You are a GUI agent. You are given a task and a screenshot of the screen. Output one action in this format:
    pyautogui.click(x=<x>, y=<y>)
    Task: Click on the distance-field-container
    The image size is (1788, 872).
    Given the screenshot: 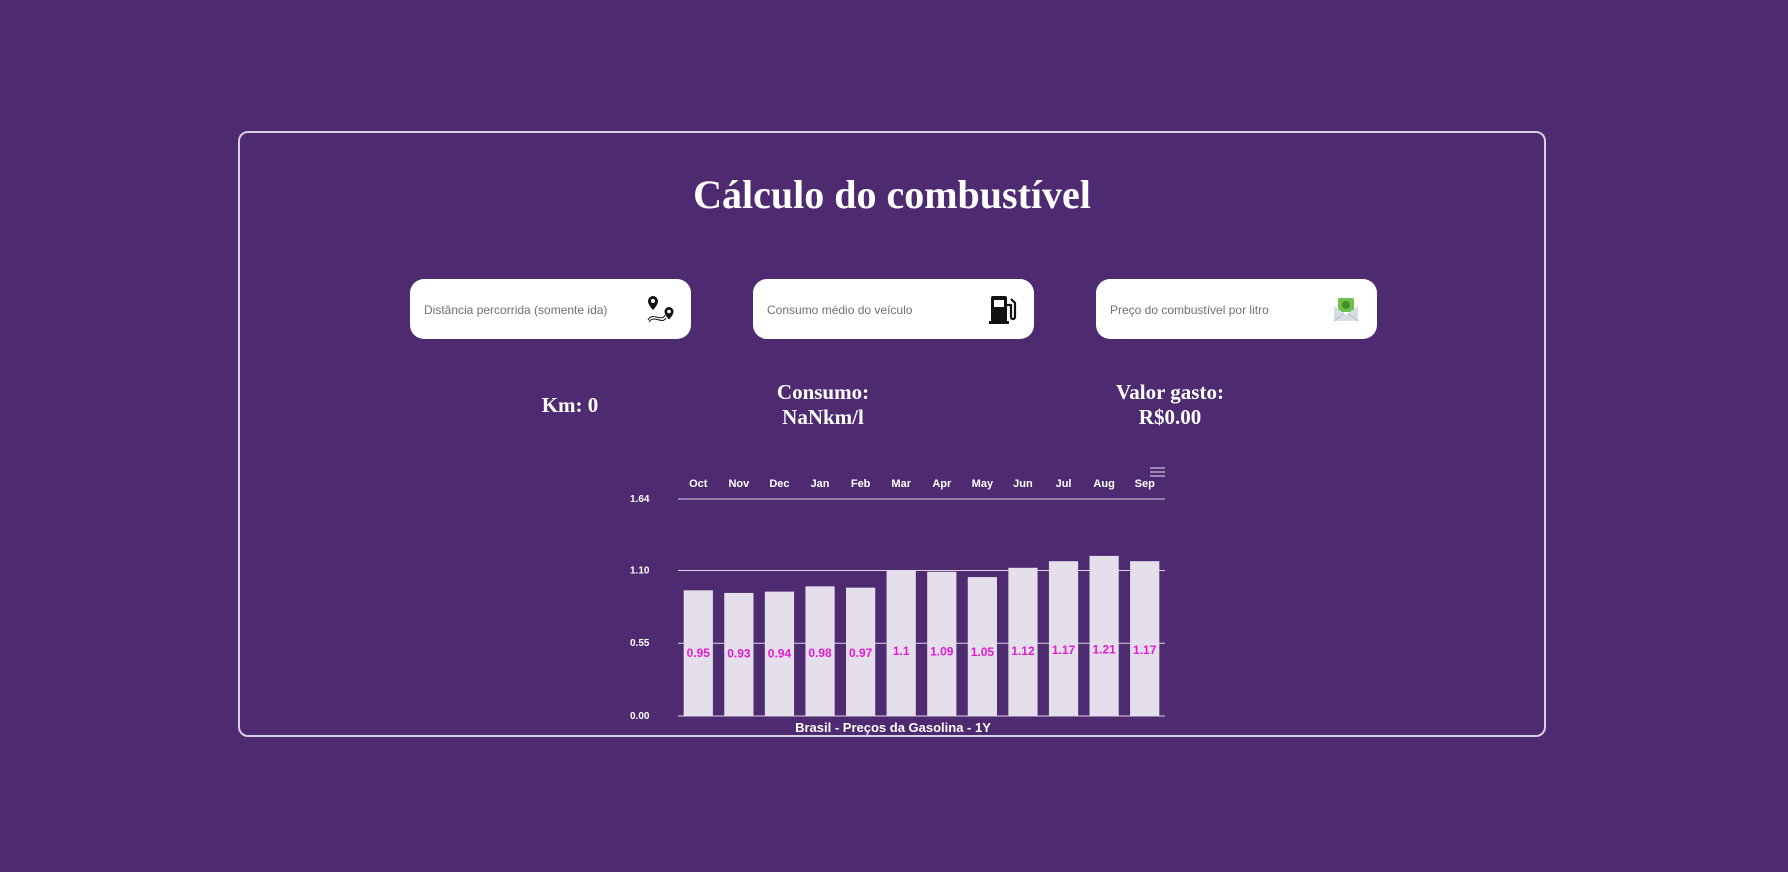 What is the action you would take?
    pyautogui.click(x=550, y=310)
    